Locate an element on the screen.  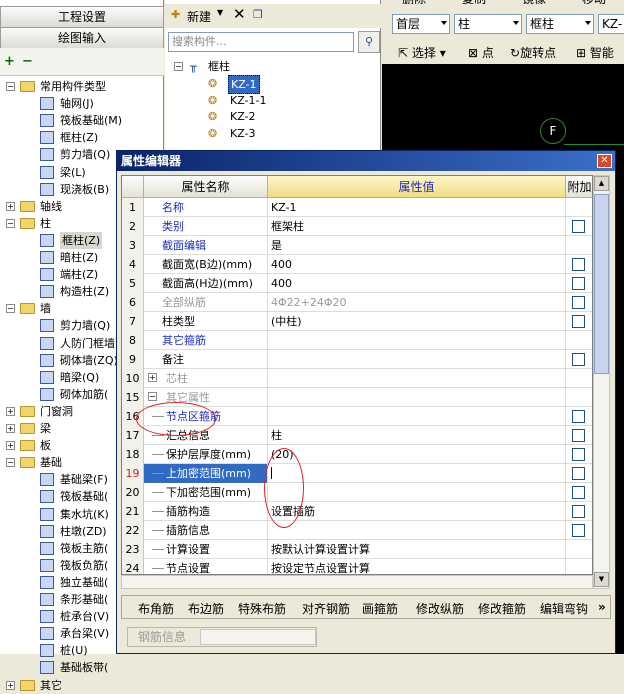
tree-item: 筏板基础(M) is located at coordinates (82, 120).